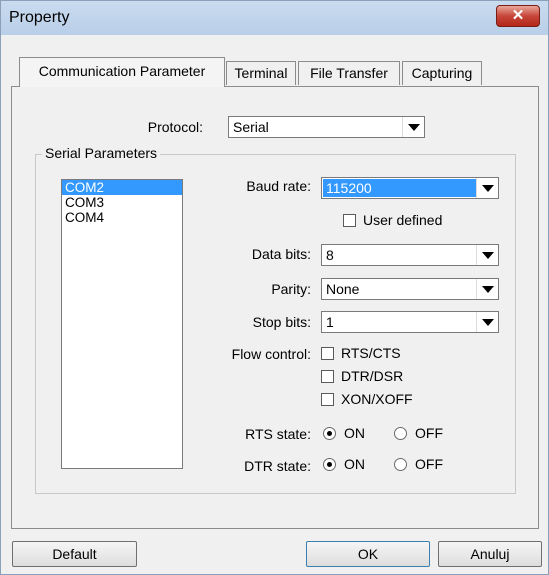  What do you see at coordinates (277, 466) in the screenshot?
I see `dtr-state-label: DTR state:` at bounding box center [277, 466].